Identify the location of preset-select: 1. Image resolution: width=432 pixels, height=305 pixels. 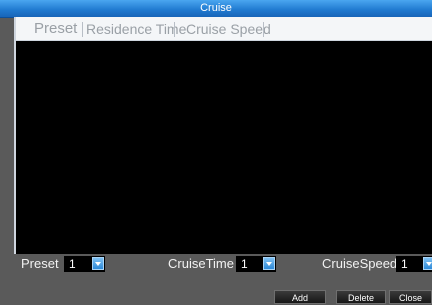
(84, 264).